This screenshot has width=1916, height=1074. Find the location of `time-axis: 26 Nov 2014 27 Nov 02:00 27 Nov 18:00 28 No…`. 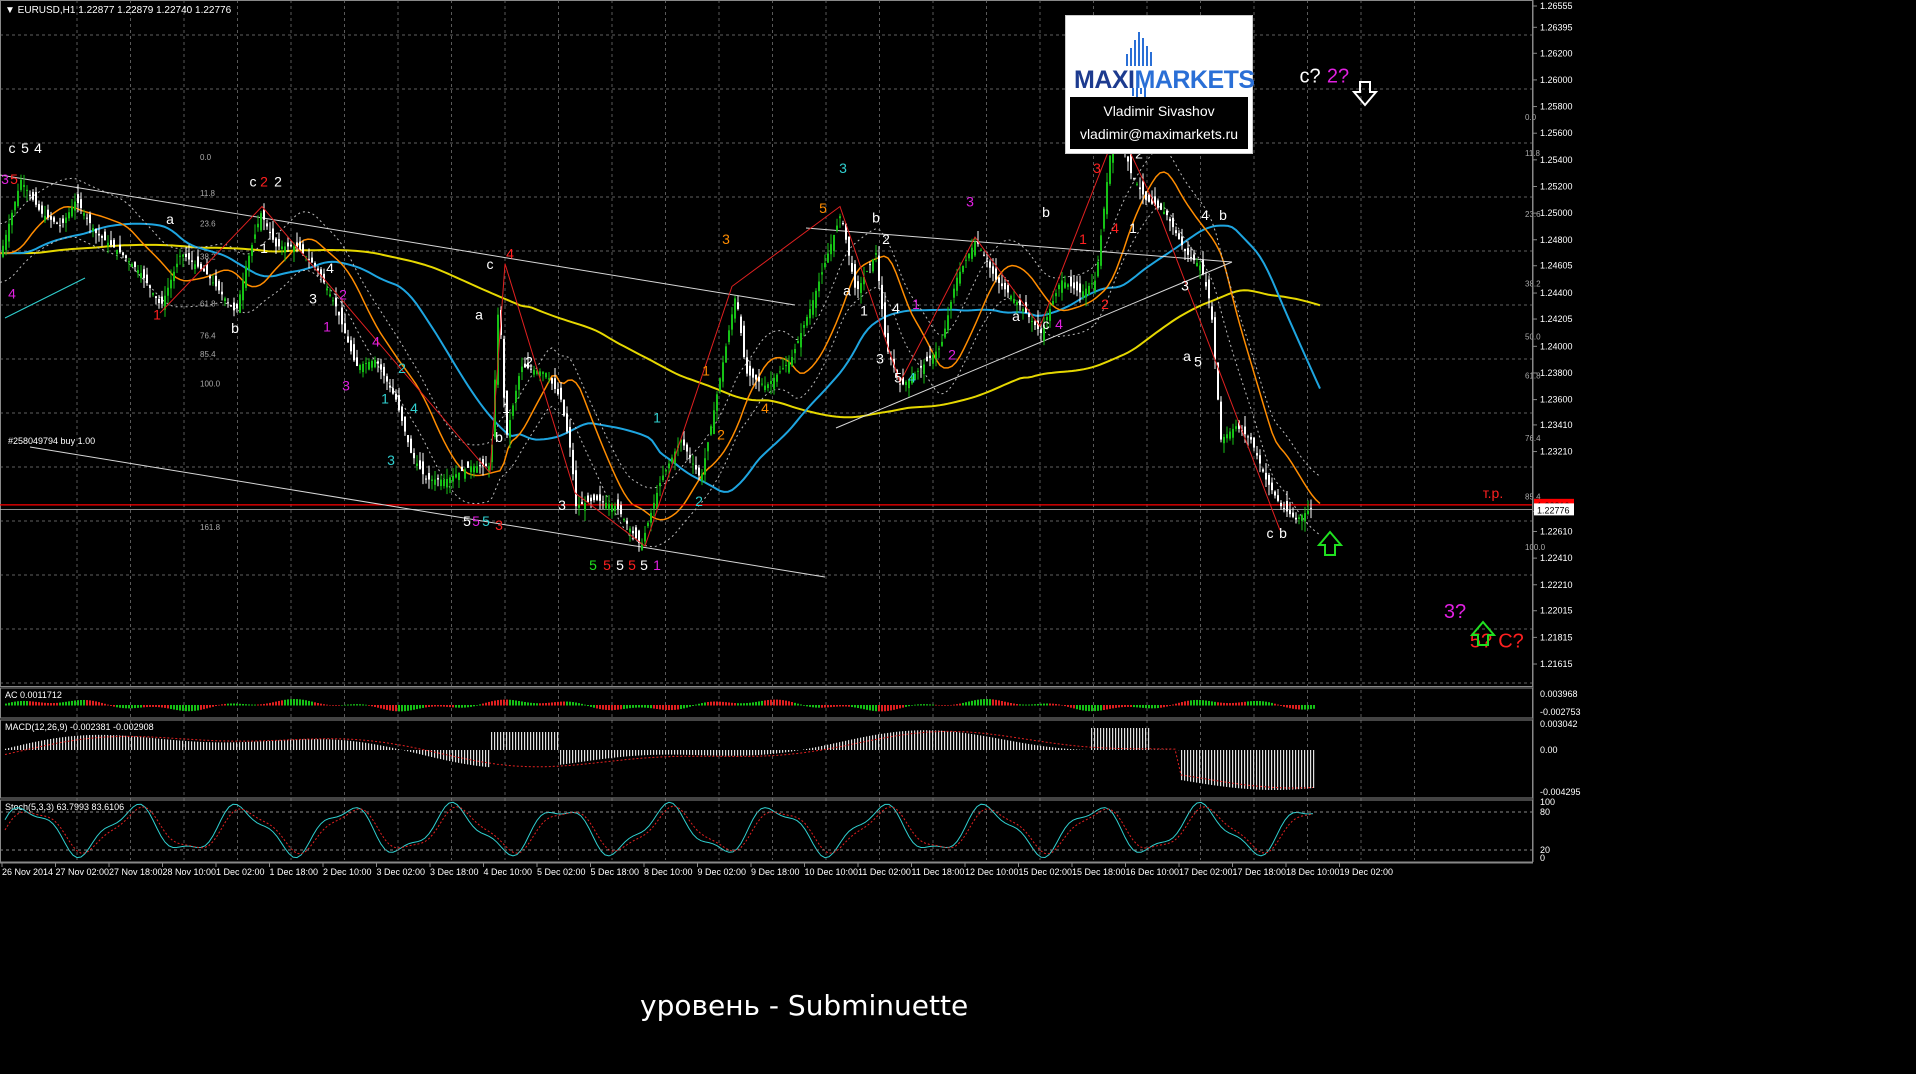

time-axis: 26 Nov 2014 27 Nov 02:00 27 Nov 18:00 28 No… is located at coordinates (766, 869).